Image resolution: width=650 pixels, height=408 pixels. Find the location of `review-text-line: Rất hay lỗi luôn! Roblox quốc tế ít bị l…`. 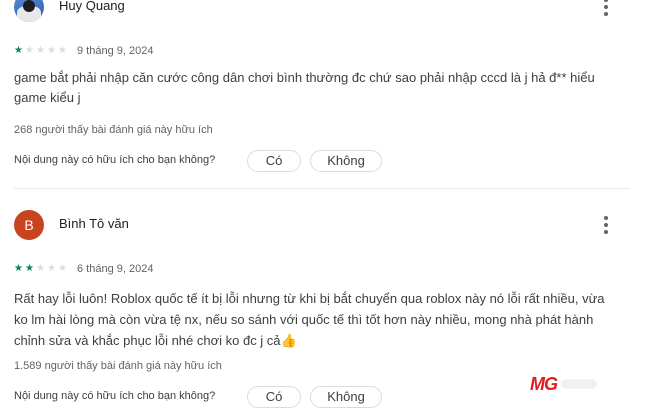

review-text-line: Rất hay lỗi luôn! Roblox quốc tế ít bị l… is located at coordinates (309, 298).